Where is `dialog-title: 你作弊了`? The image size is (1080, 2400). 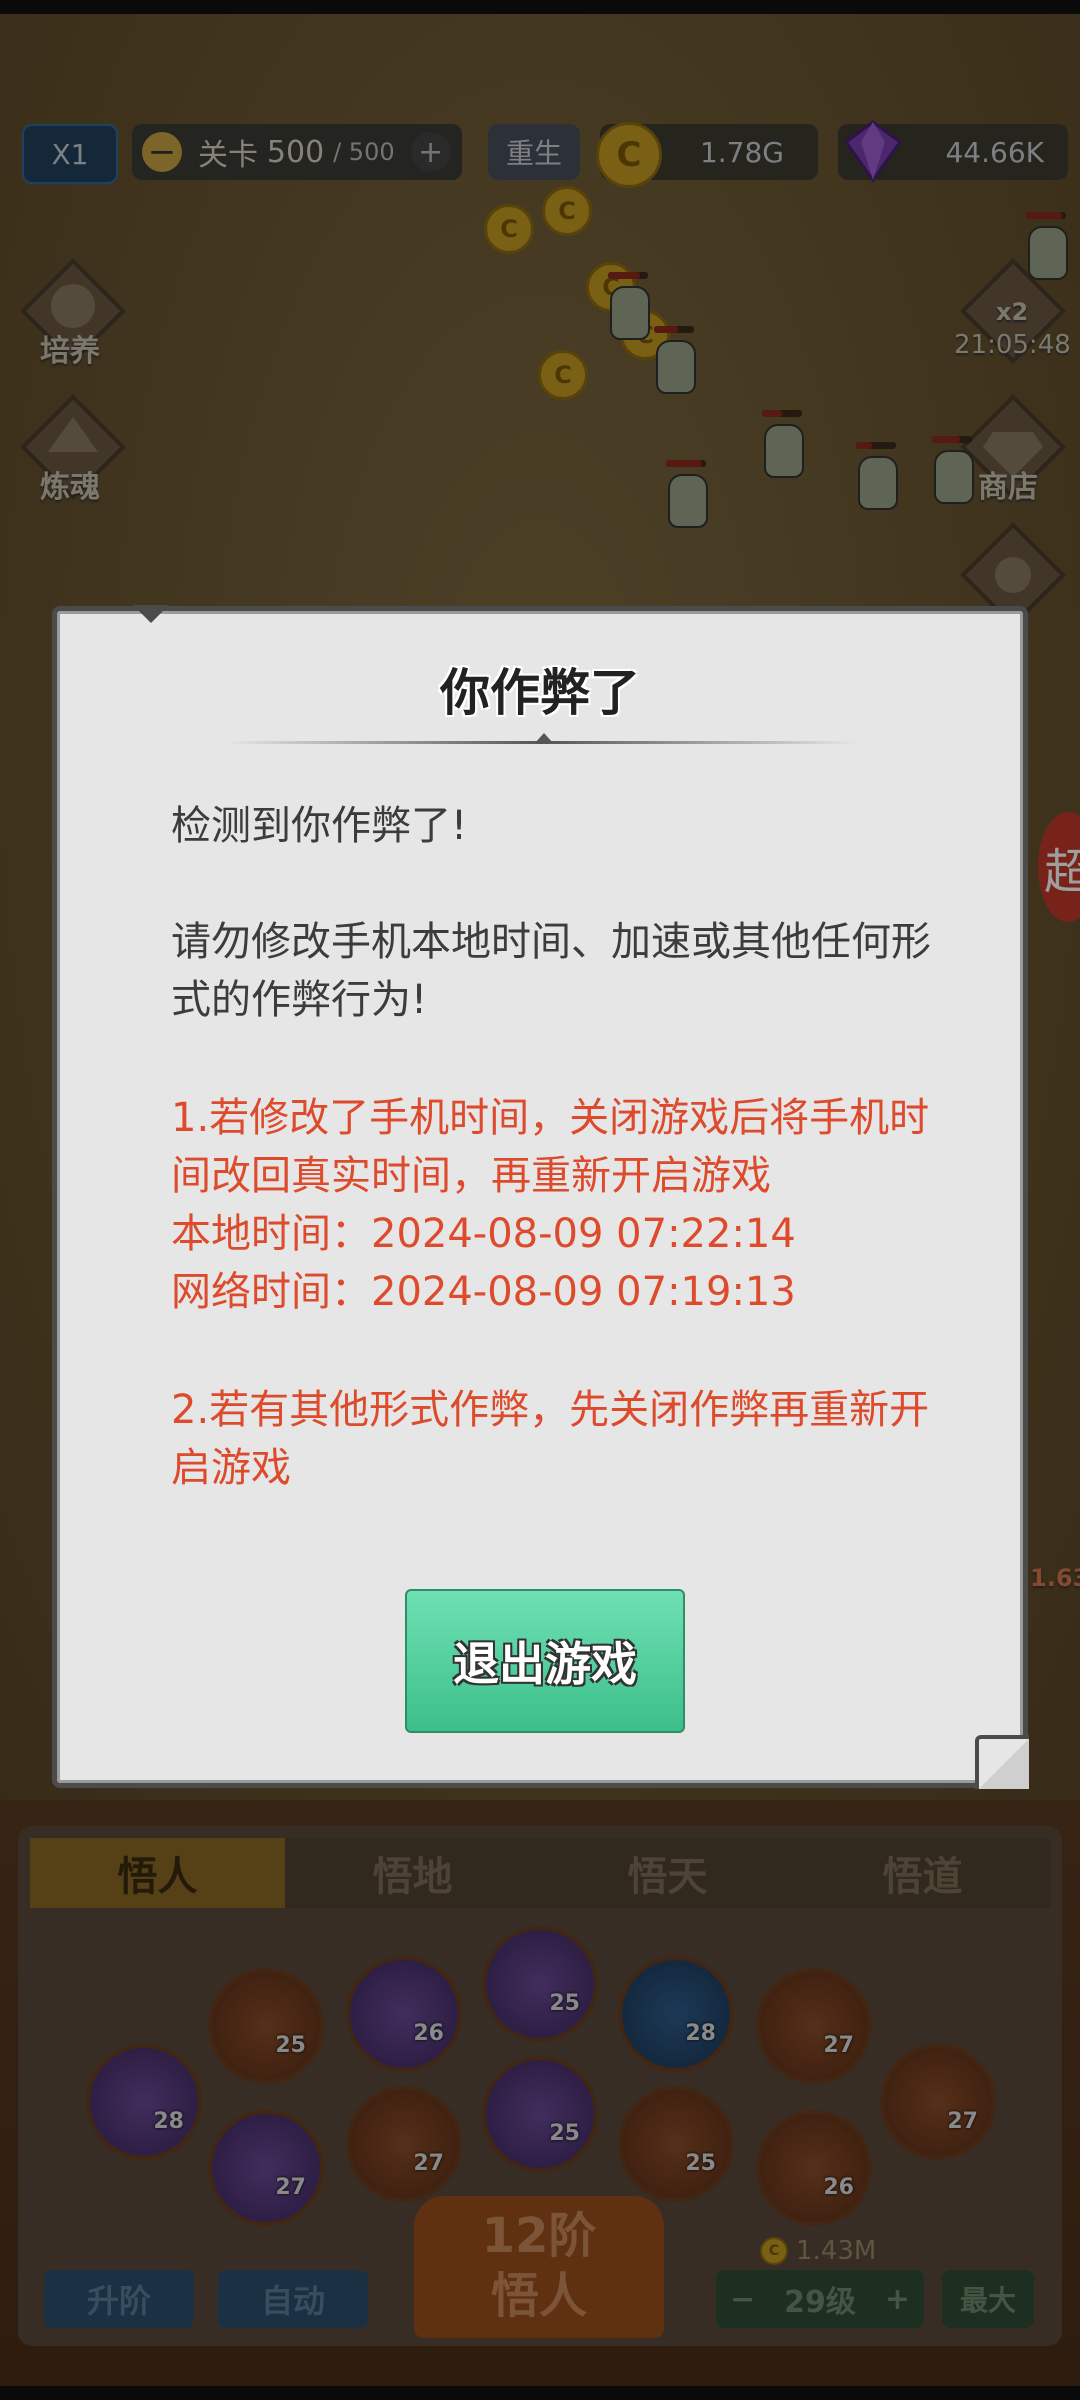
dialog-title: 你作弊了 is located at coordinates (540, 693).